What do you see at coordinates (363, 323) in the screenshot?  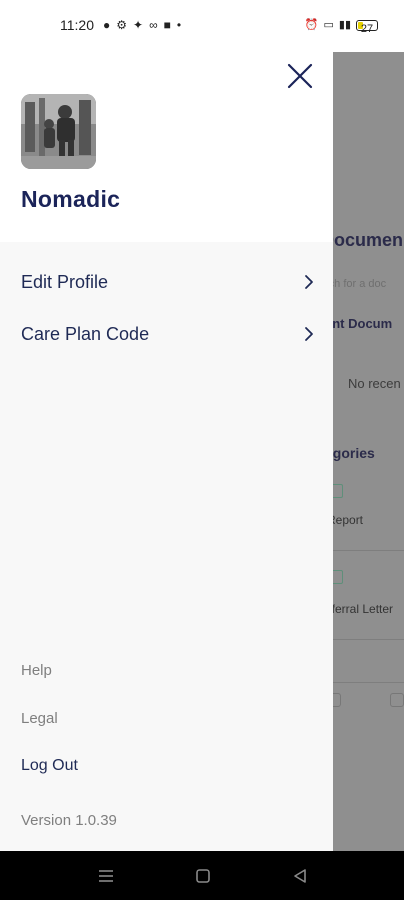 I see `bg-recent-heading: ent Docum` at bounding box center [363, 323].